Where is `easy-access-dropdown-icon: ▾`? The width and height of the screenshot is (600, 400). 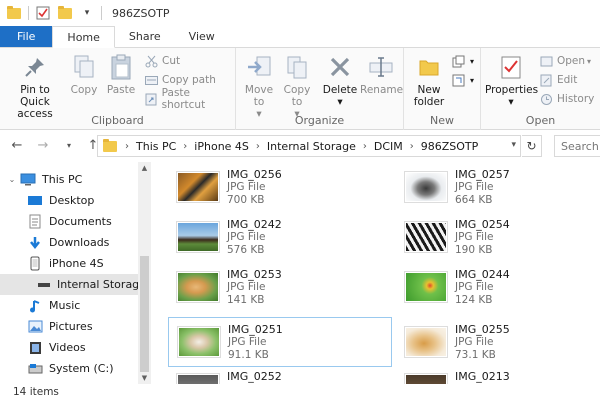 easy-access-dropdown-icon: ▾ is located at coordinates (472, 80).